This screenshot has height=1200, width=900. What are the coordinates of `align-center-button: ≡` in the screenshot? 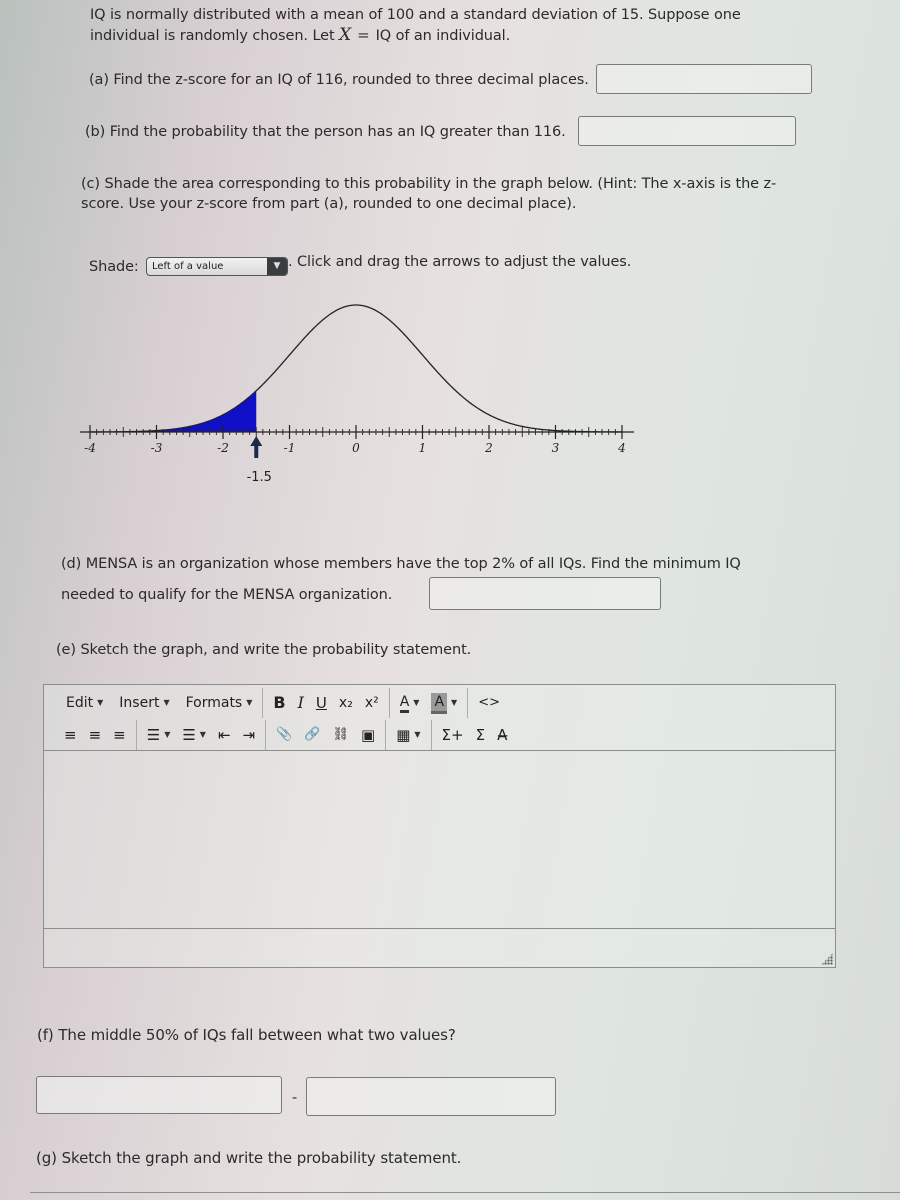 It's located at (95, 735).